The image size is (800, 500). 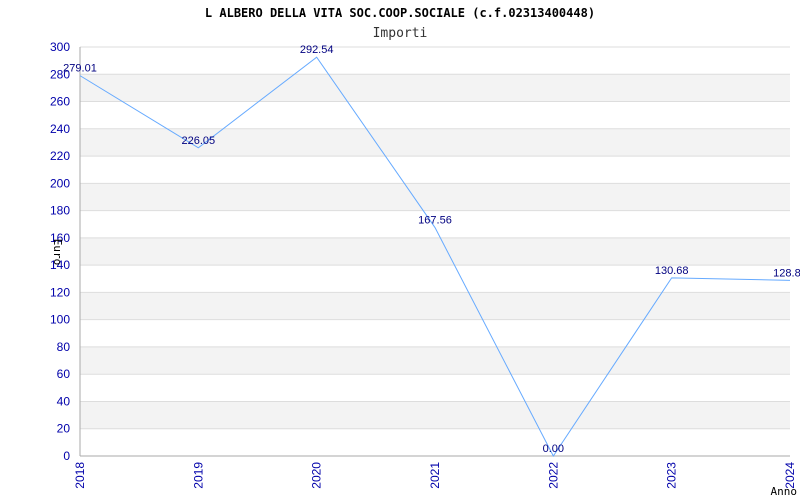 I want to click on chart-subtitle: Importi, so click(x=400, y=33).